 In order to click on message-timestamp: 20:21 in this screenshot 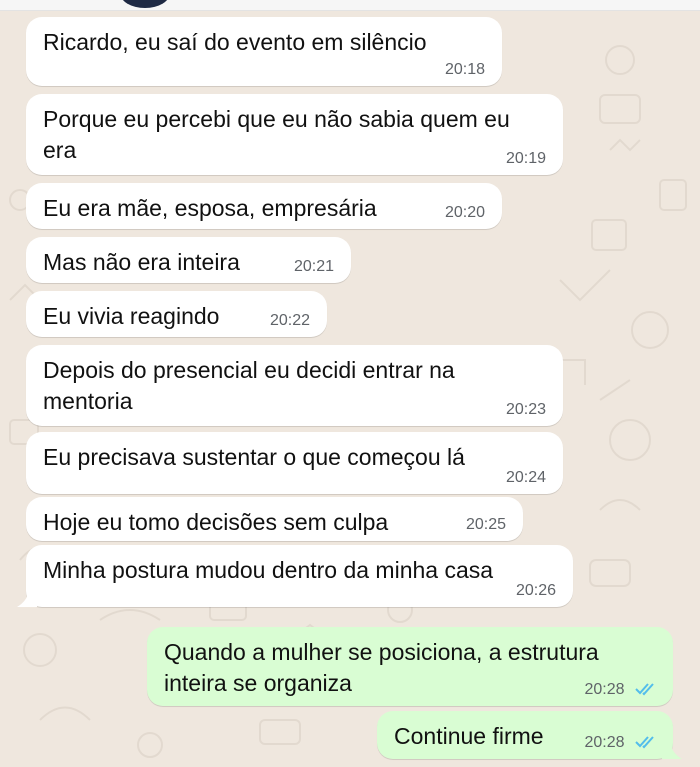, I will do `click(313, 266)`.